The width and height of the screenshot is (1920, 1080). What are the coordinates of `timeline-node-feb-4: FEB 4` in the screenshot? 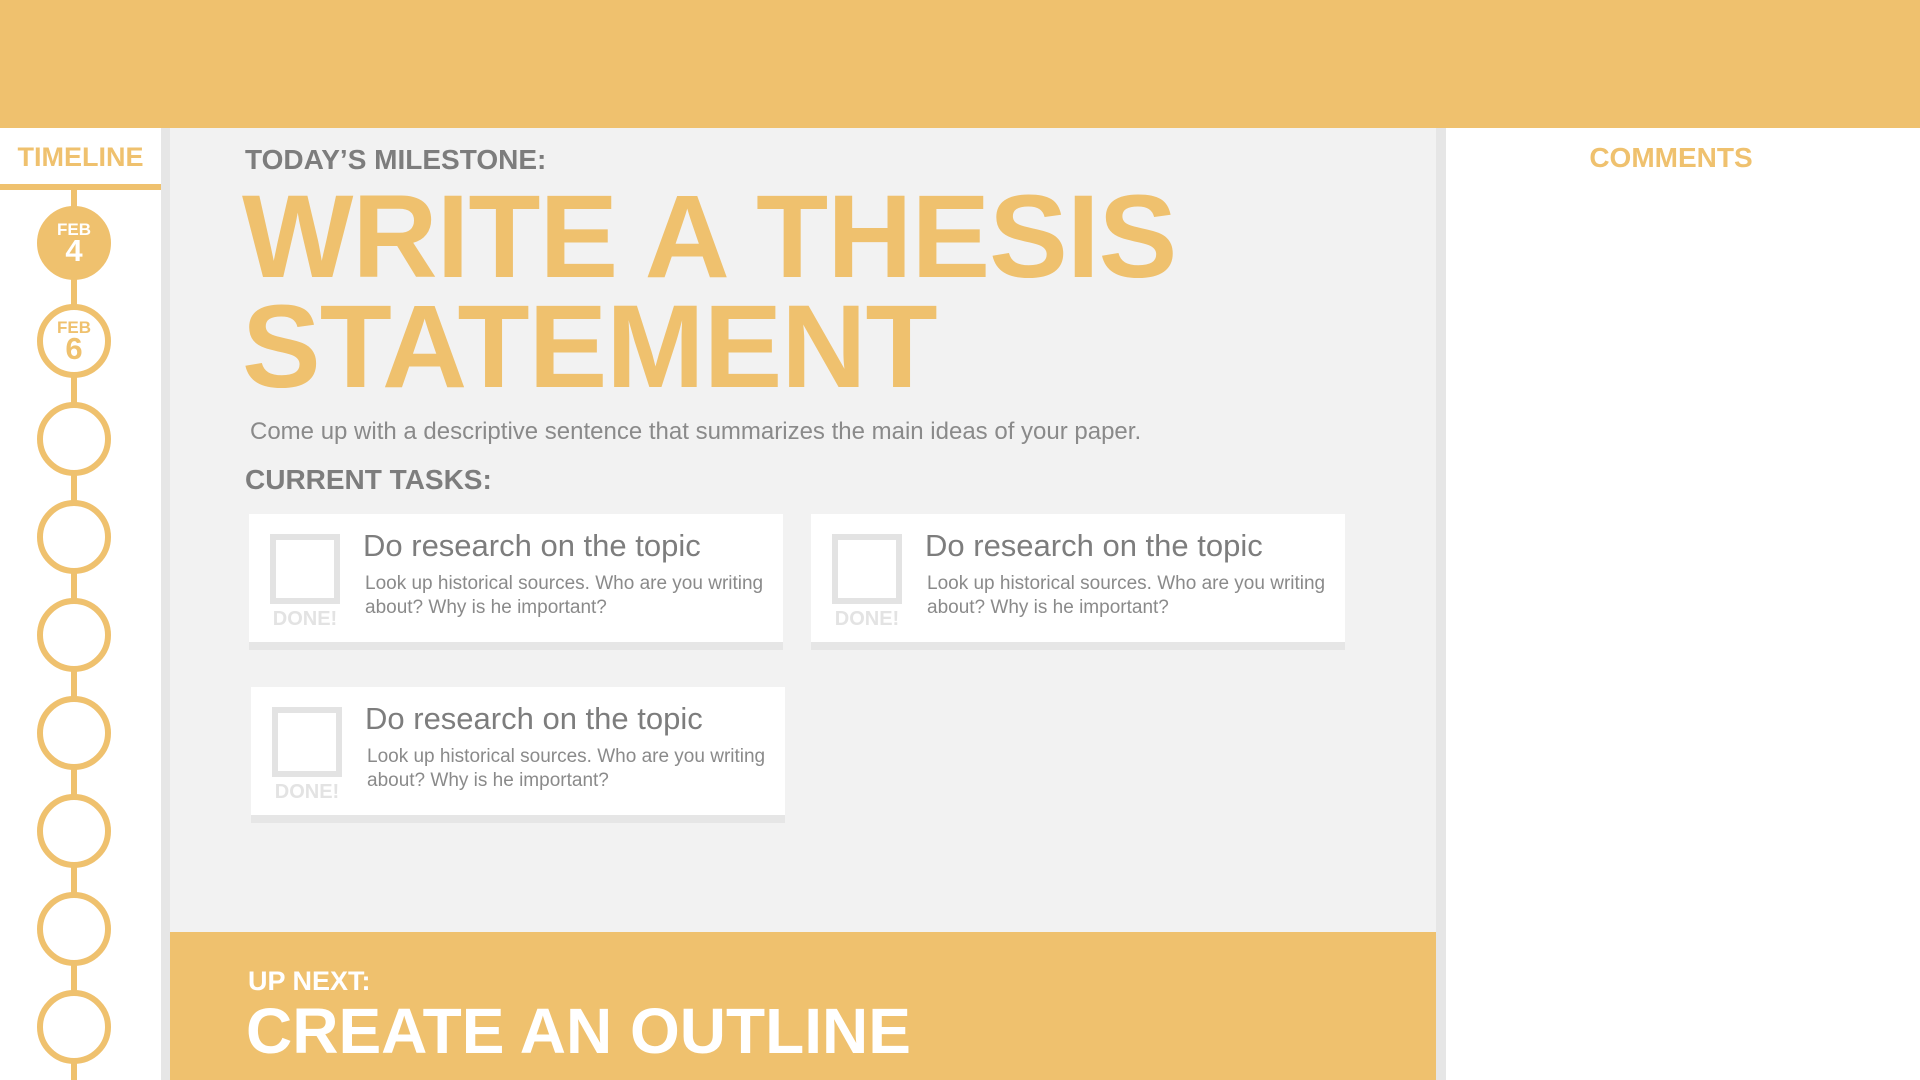 It's located at (74, 243).